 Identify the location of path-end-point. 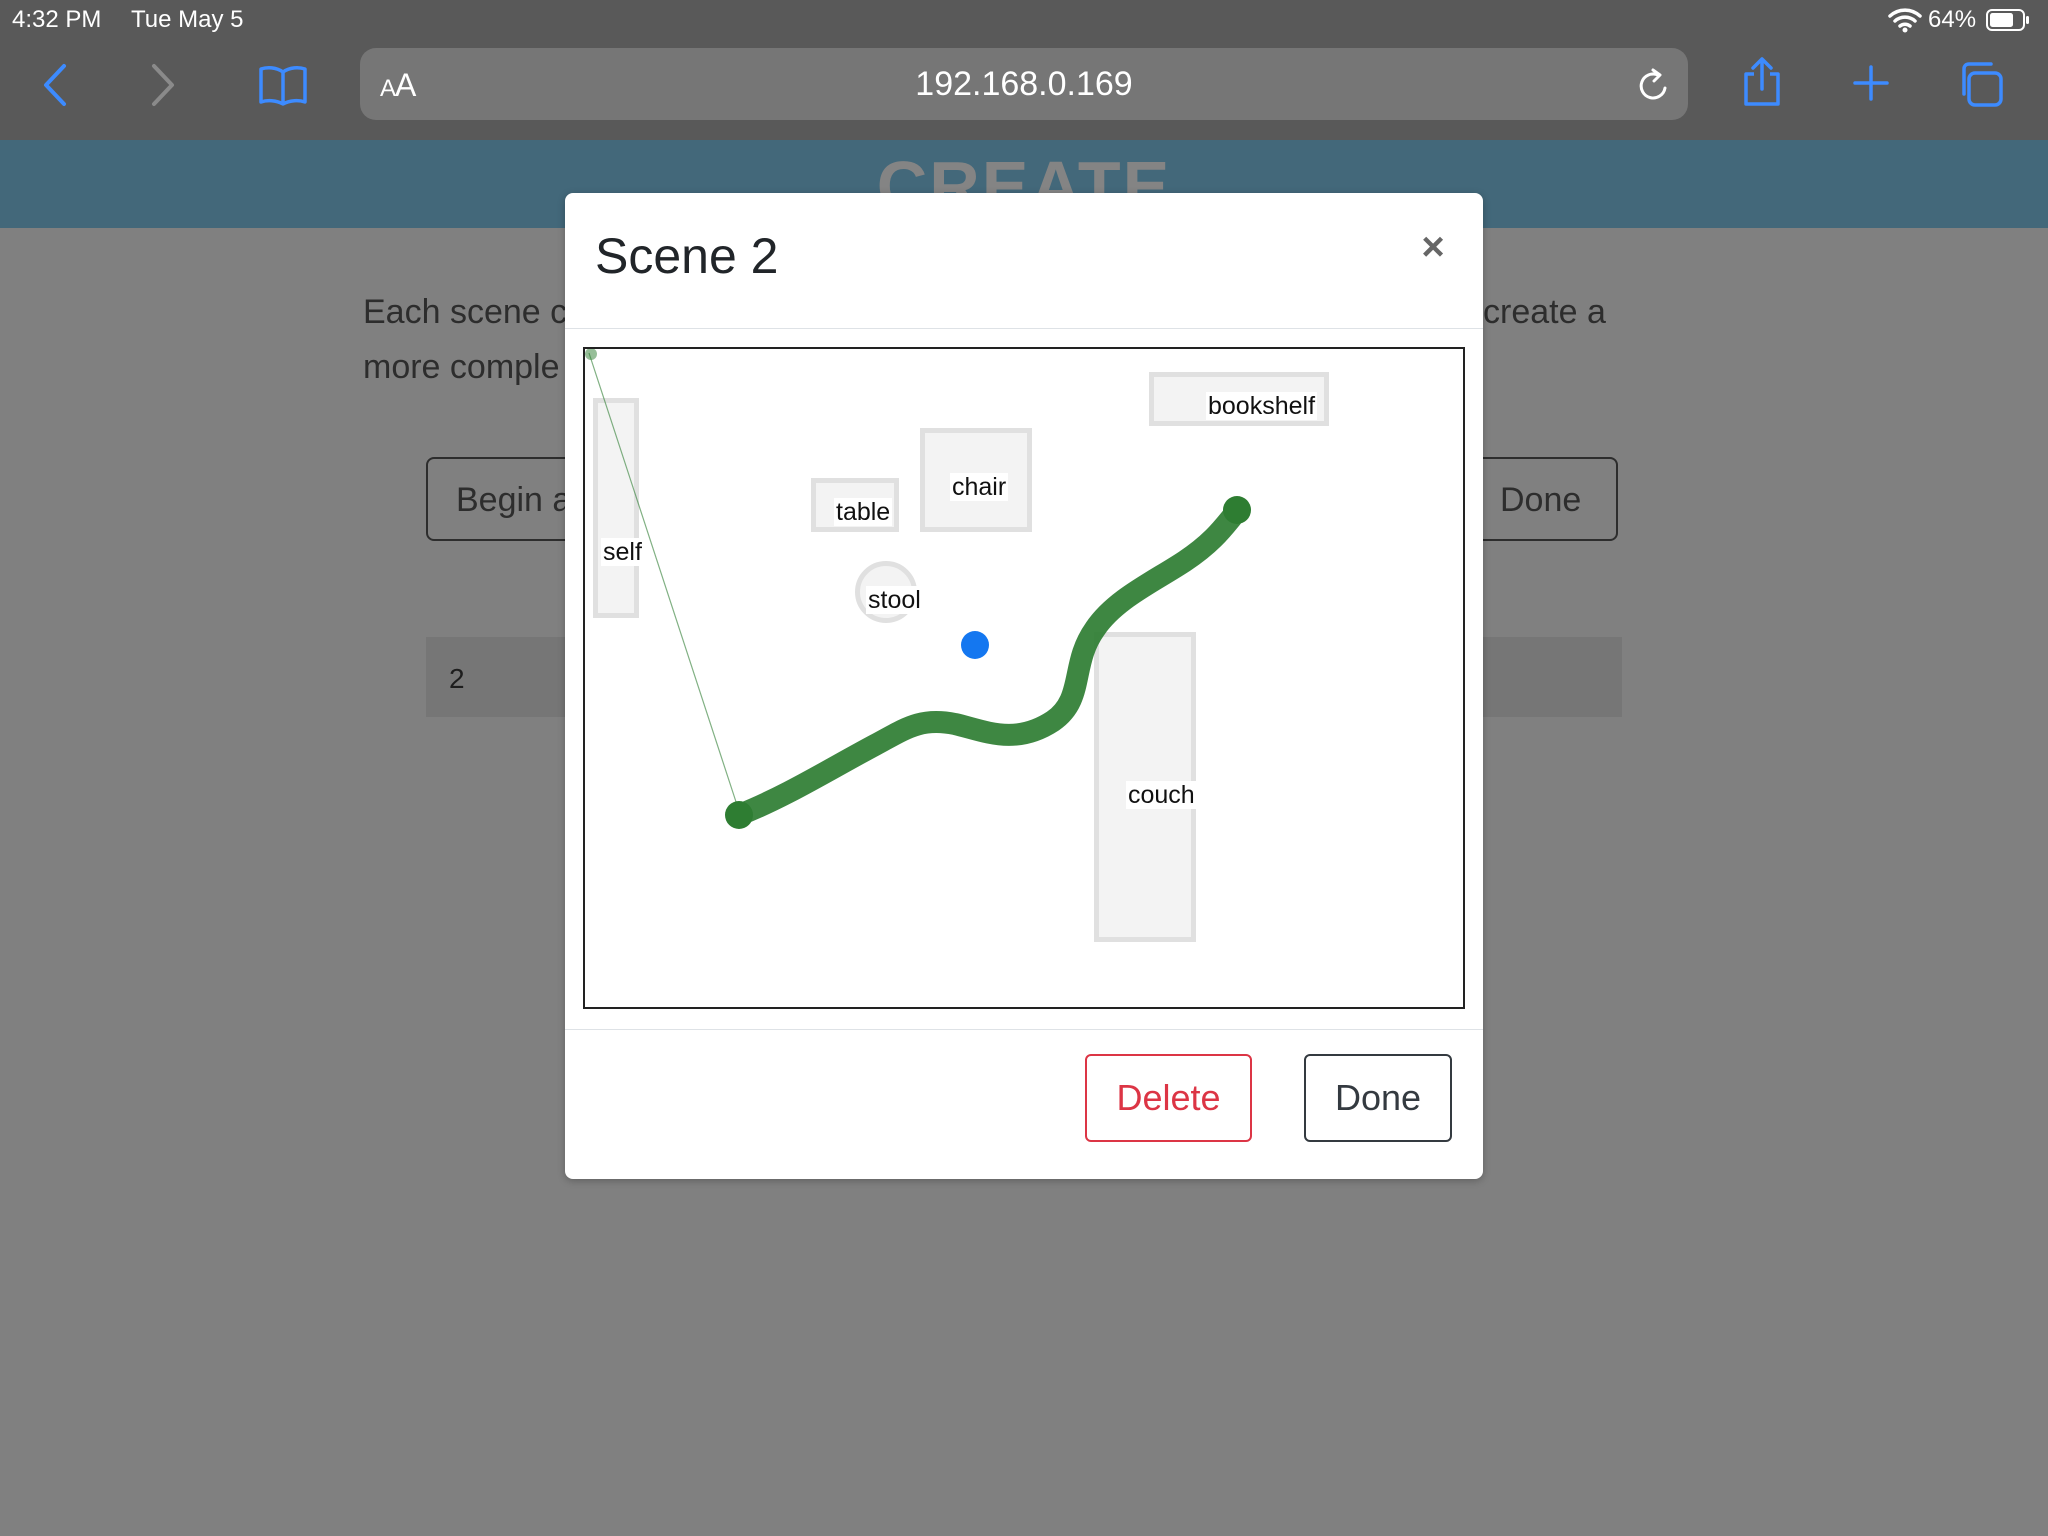
(1237, 510).